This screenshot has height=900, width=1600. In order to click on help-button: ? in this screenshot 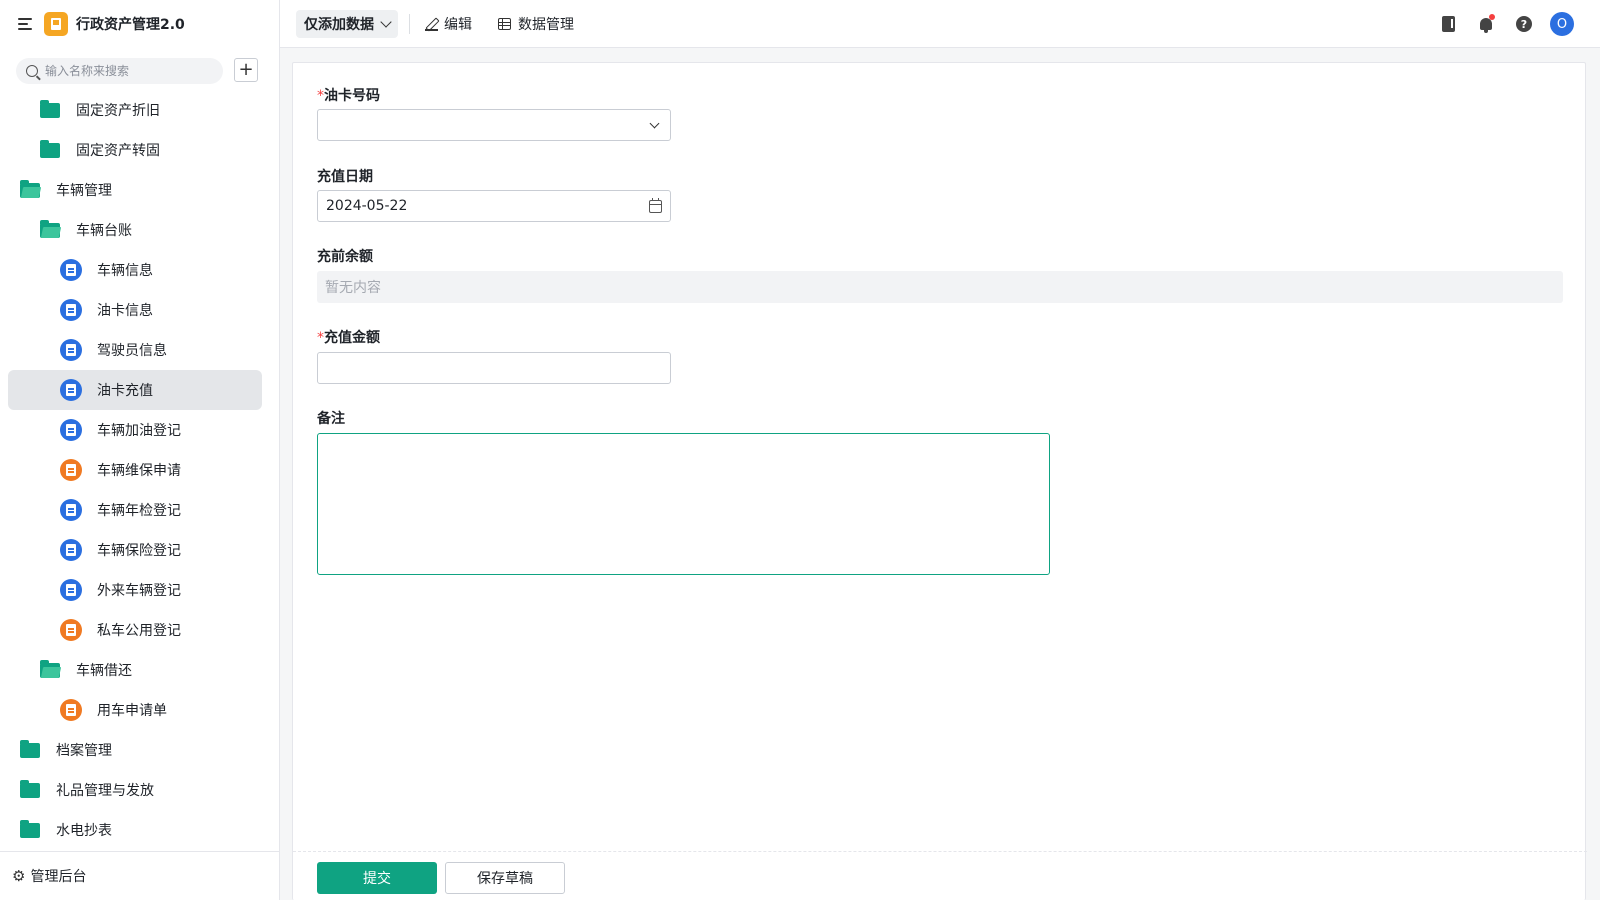, I will do `click(1524, 24)`.